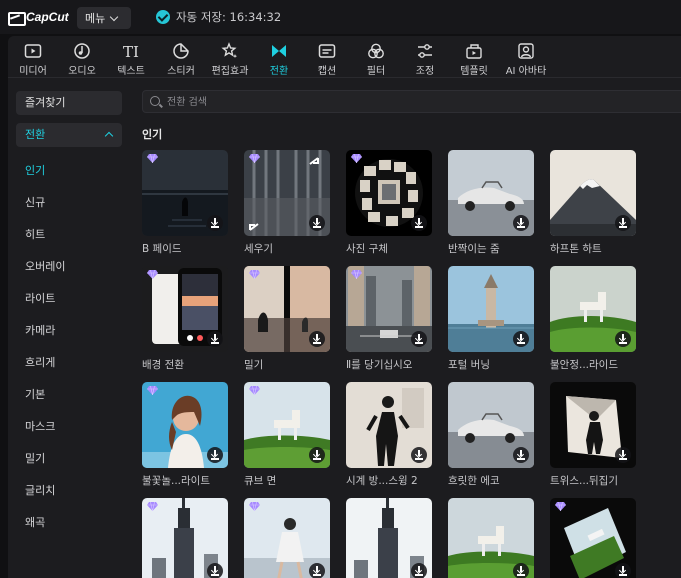  I want to click on sidebar-item: 신규, so click(69, 203).